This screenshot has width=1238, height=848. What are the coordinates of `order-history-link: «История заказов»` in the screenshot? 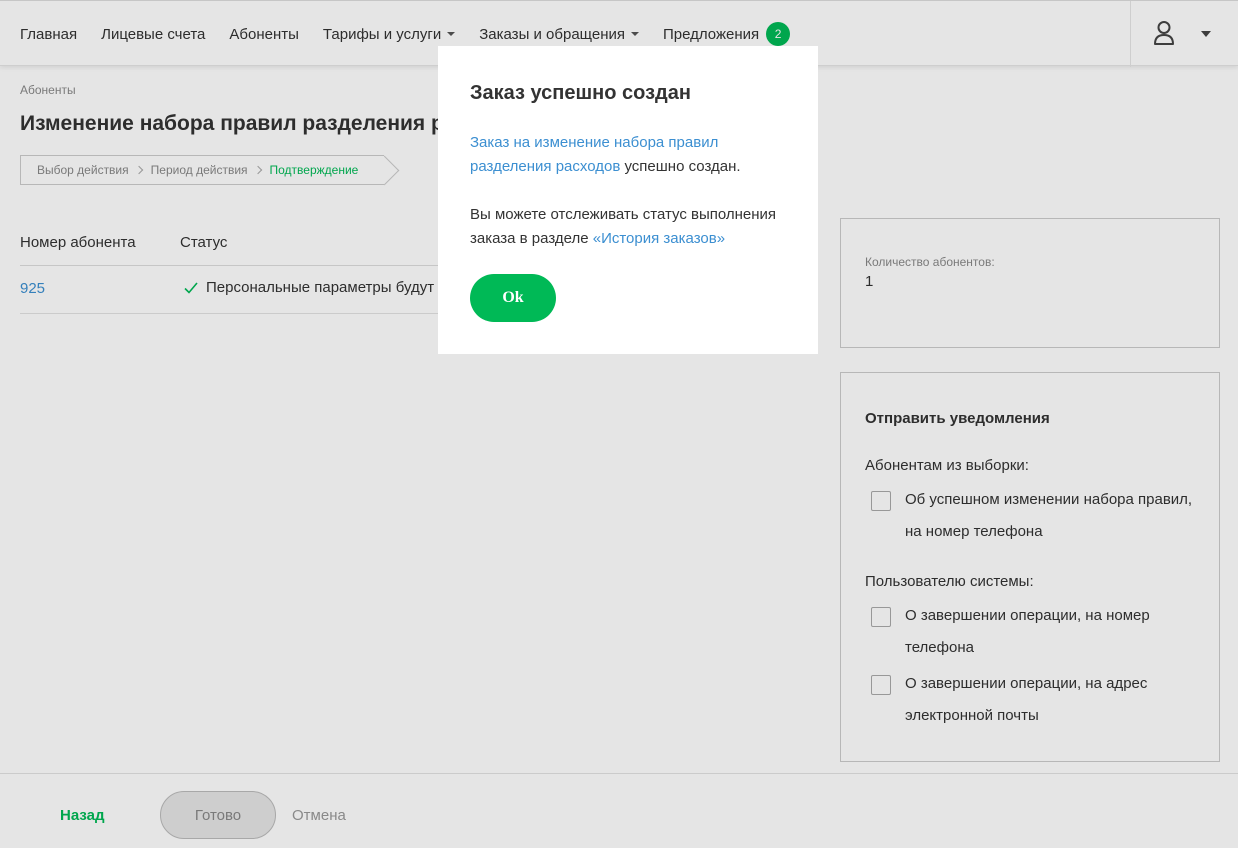 It's located at (659, 238).